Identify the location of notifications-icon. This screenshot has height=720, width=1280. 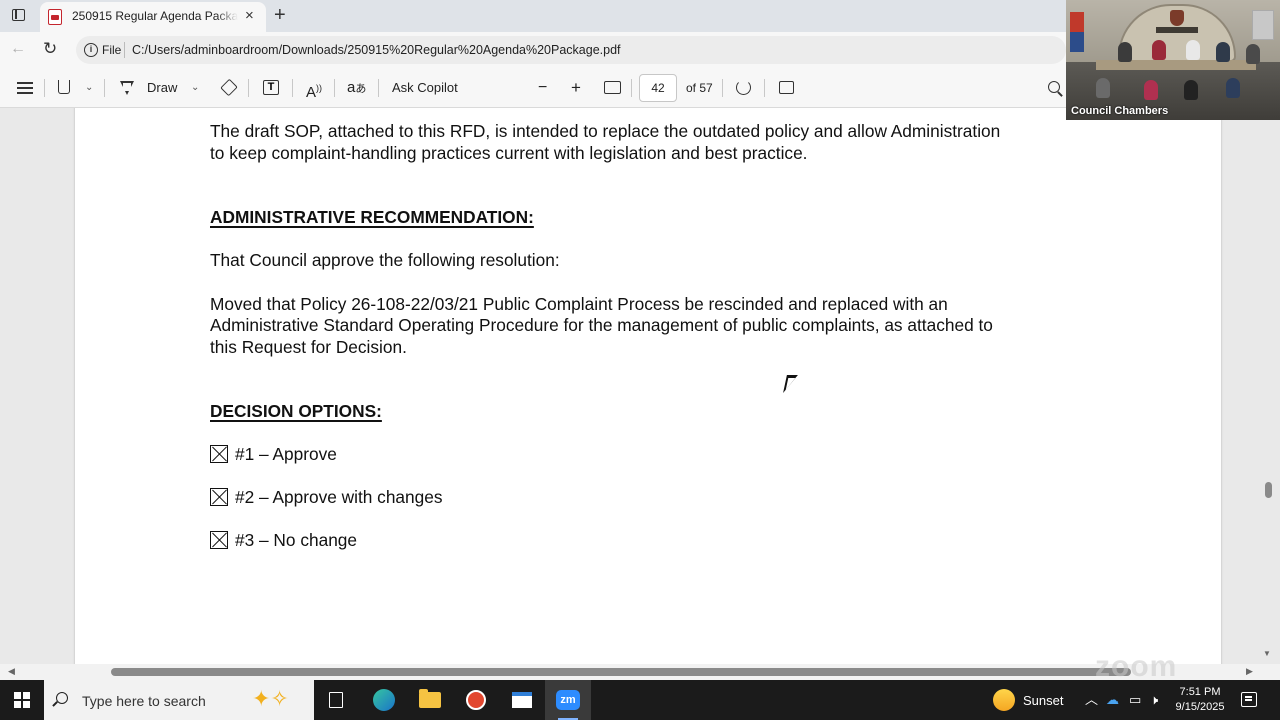
(1249, 699).